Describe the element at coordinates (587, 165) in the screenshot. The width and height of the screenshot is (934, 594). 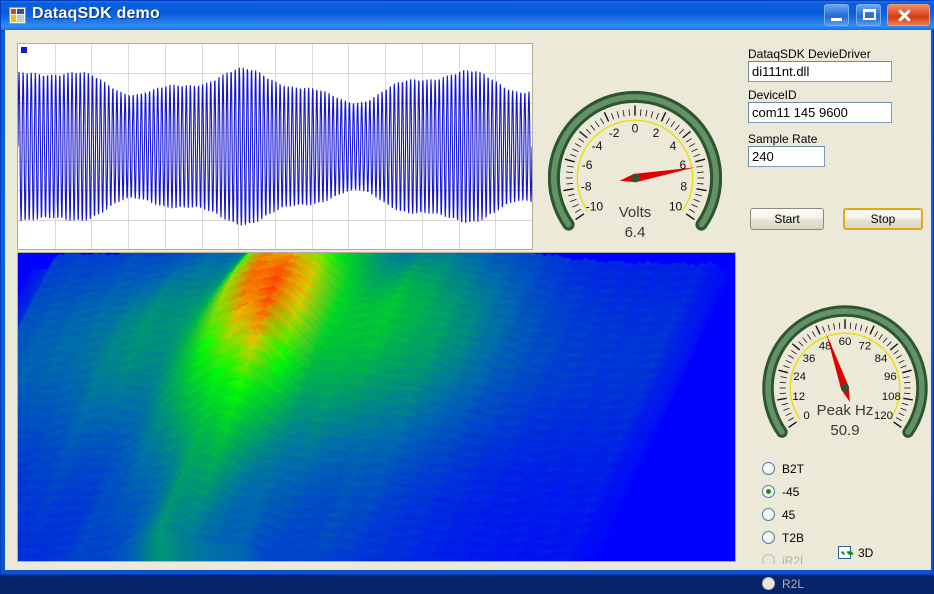
I see `svg-text: -6` at that location.